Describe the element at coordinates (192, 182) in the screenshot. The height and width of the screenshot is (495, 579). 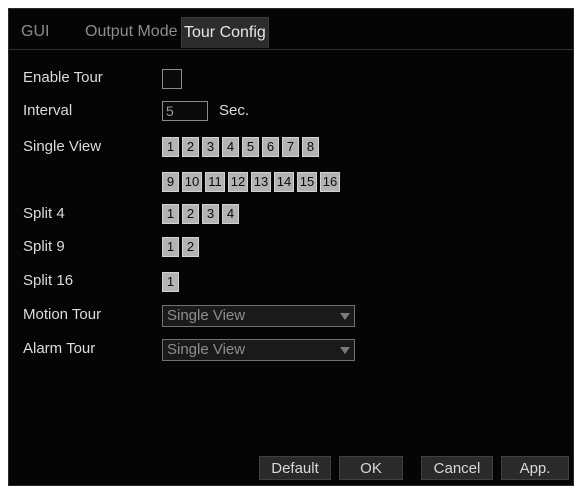
I see `single-view-button-10: 10` at that location.